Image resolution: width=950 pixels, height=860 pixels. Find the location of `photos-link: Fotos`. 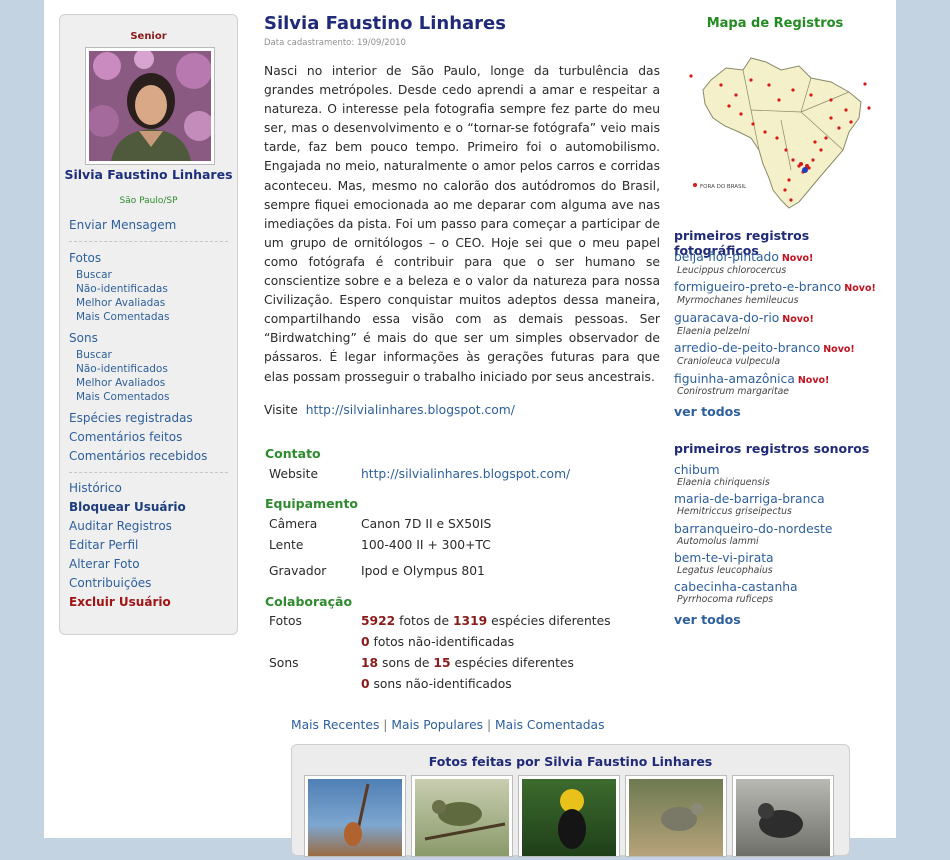

photos-link: Fotos is located at coordinates (85, 258).